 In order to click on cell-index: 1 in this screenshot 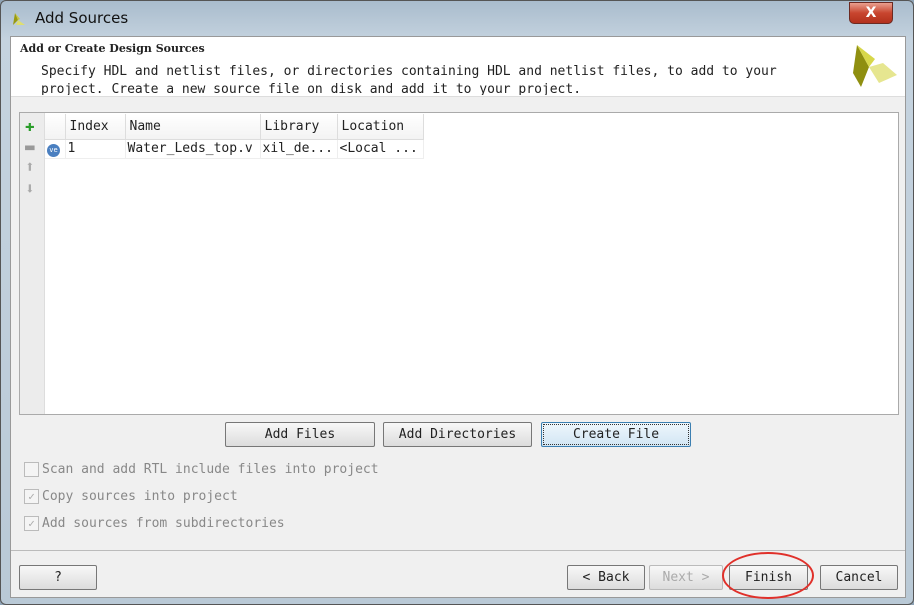, I will do `click(95, 149)`.